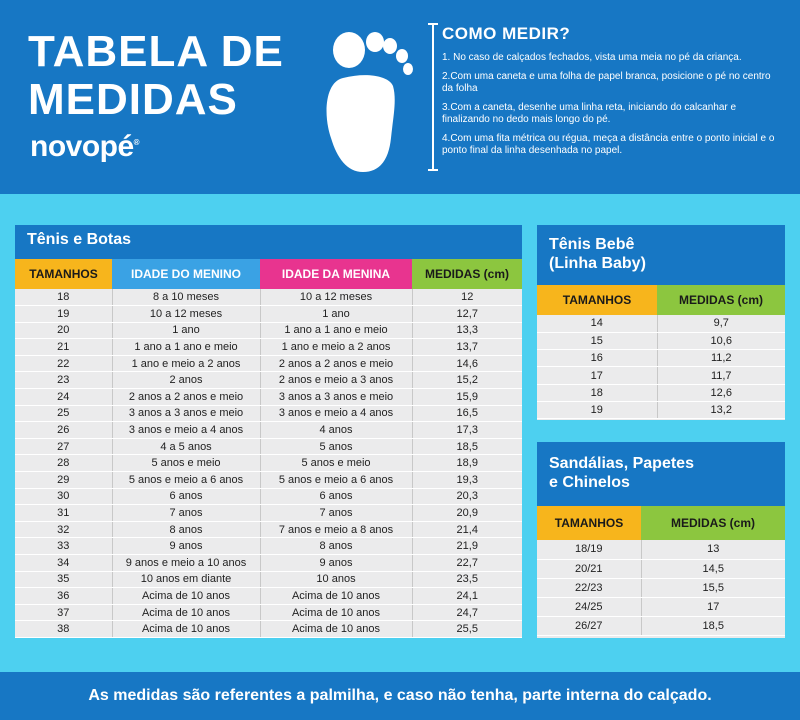 The width and height of the screenshot is (800, 720). I want to click on table-cell: 10 anos em diante, so click(186, 580).